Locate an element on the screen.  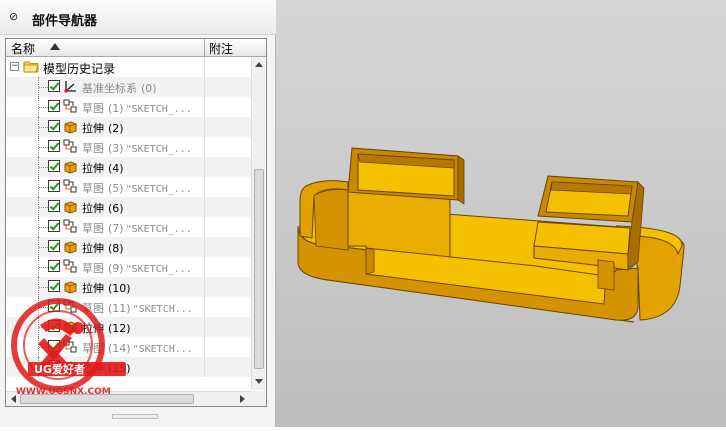
vertical-scrollbar is located at coordinates (258, 223).